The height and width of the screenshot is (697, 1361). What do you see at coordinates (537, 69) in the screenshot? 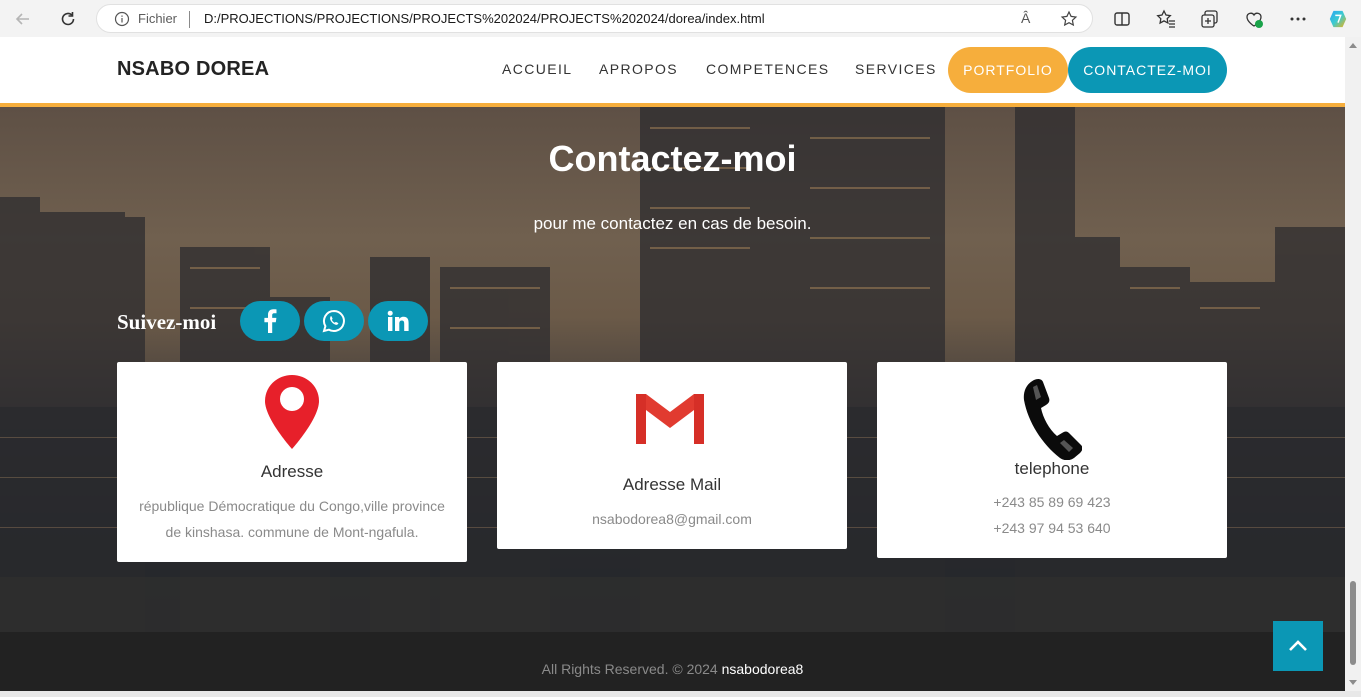
I see `nav-accueil: ACCUEIL` at bounding box center [537, 69].